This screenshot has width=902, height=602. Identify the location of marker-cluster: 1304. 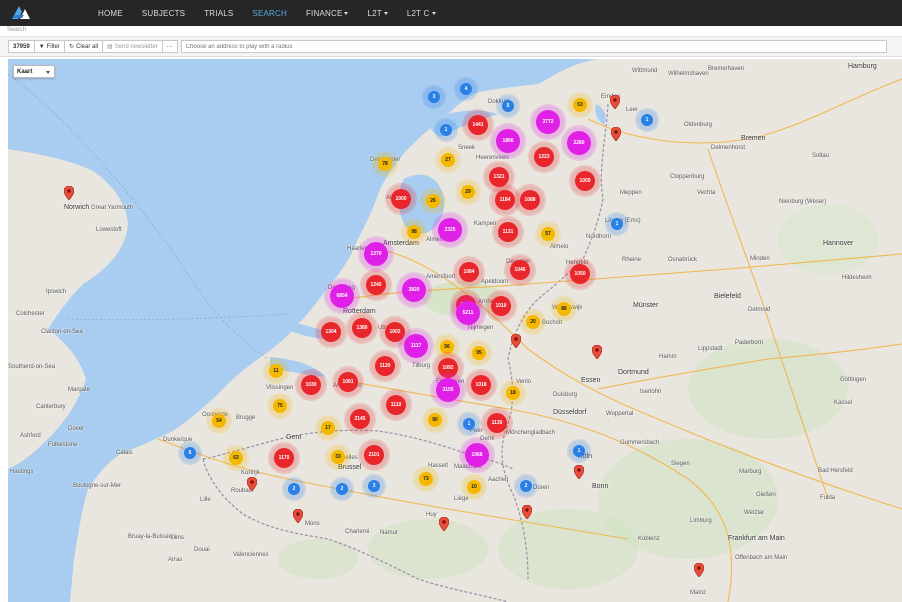
(331, 332).